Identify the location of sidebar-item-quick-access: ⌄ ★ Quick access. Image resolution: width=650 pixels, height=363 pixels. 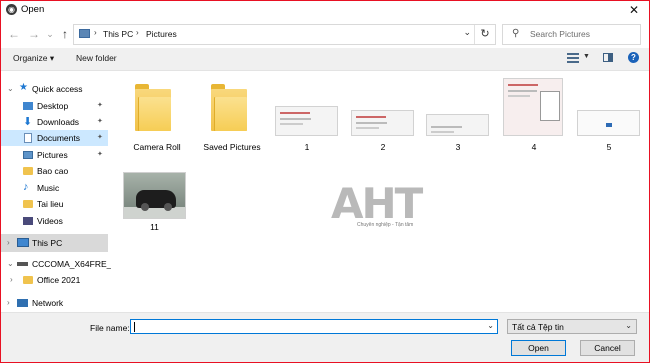
(54, 89).